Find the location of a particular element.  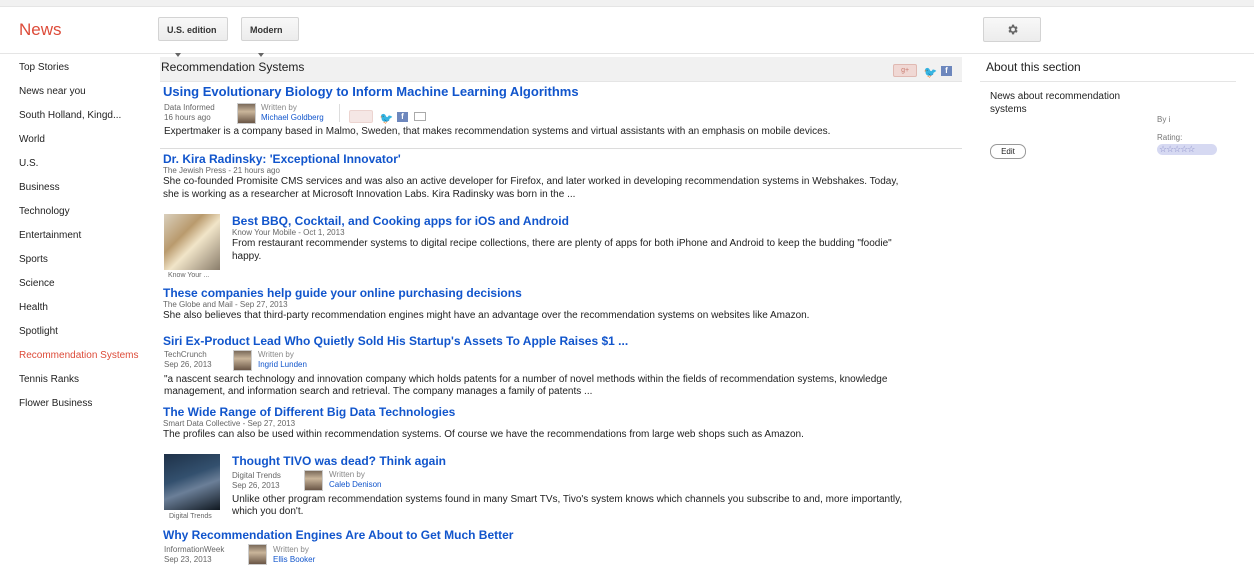

article-share: 🐦 f is located at coordinates (387, 117).